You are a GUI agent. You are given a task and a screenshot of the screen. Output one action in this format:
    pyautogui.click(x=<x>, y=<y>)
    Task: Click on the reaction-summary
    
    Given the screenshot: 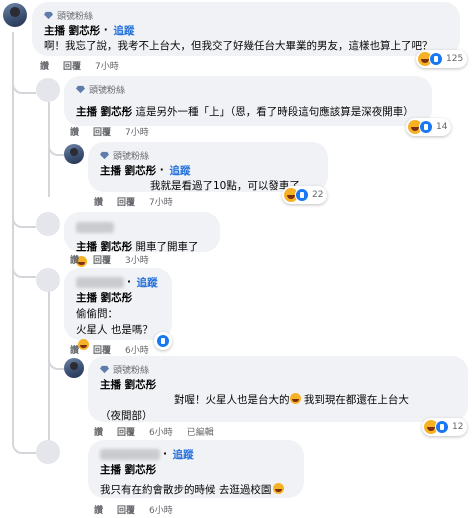 What is the action you would take?
    pyautogui.click(x=163, y=341)
    